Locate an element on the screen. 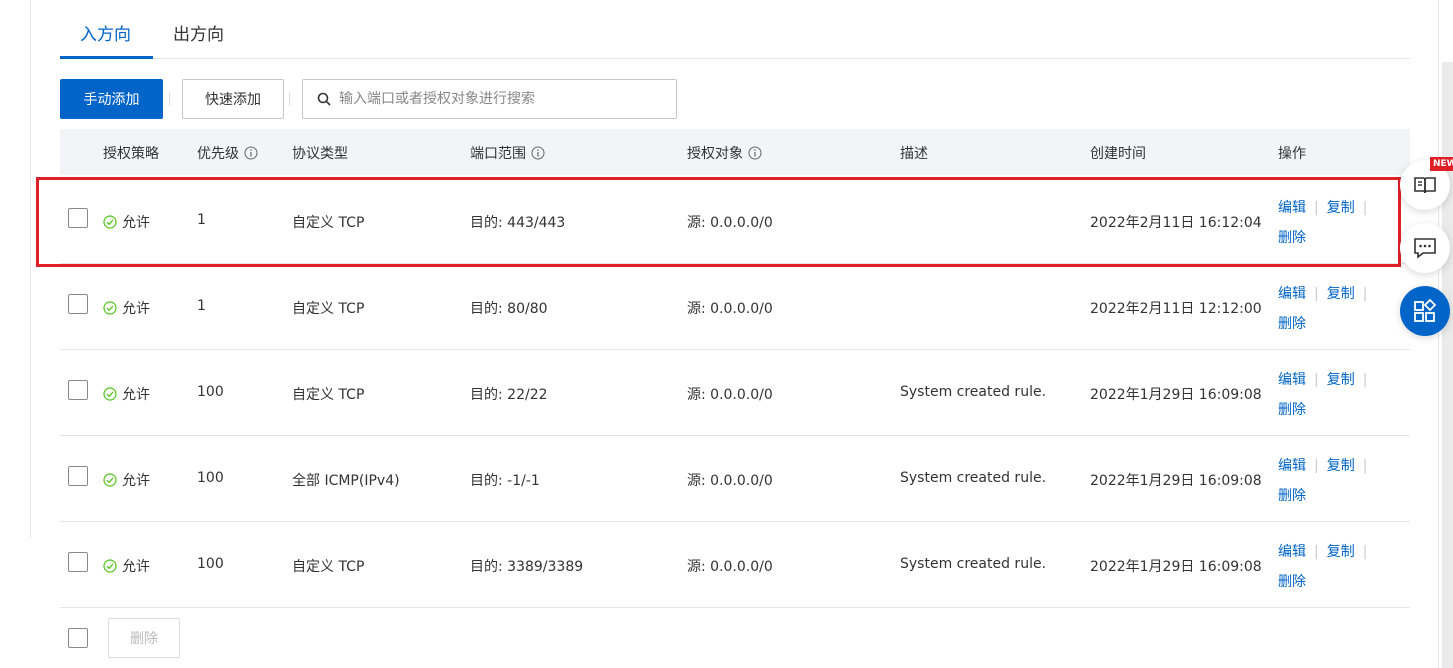  feedback-float-button is located at coordinates (1425, 248).